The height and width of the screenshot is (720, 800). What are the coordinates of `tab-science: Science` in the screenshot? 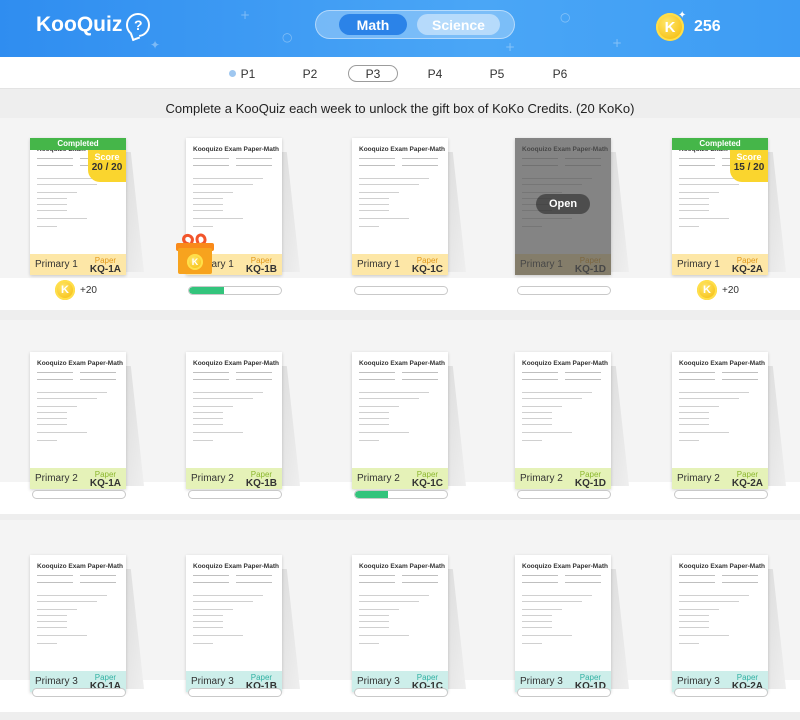 It's located at (458, 24).